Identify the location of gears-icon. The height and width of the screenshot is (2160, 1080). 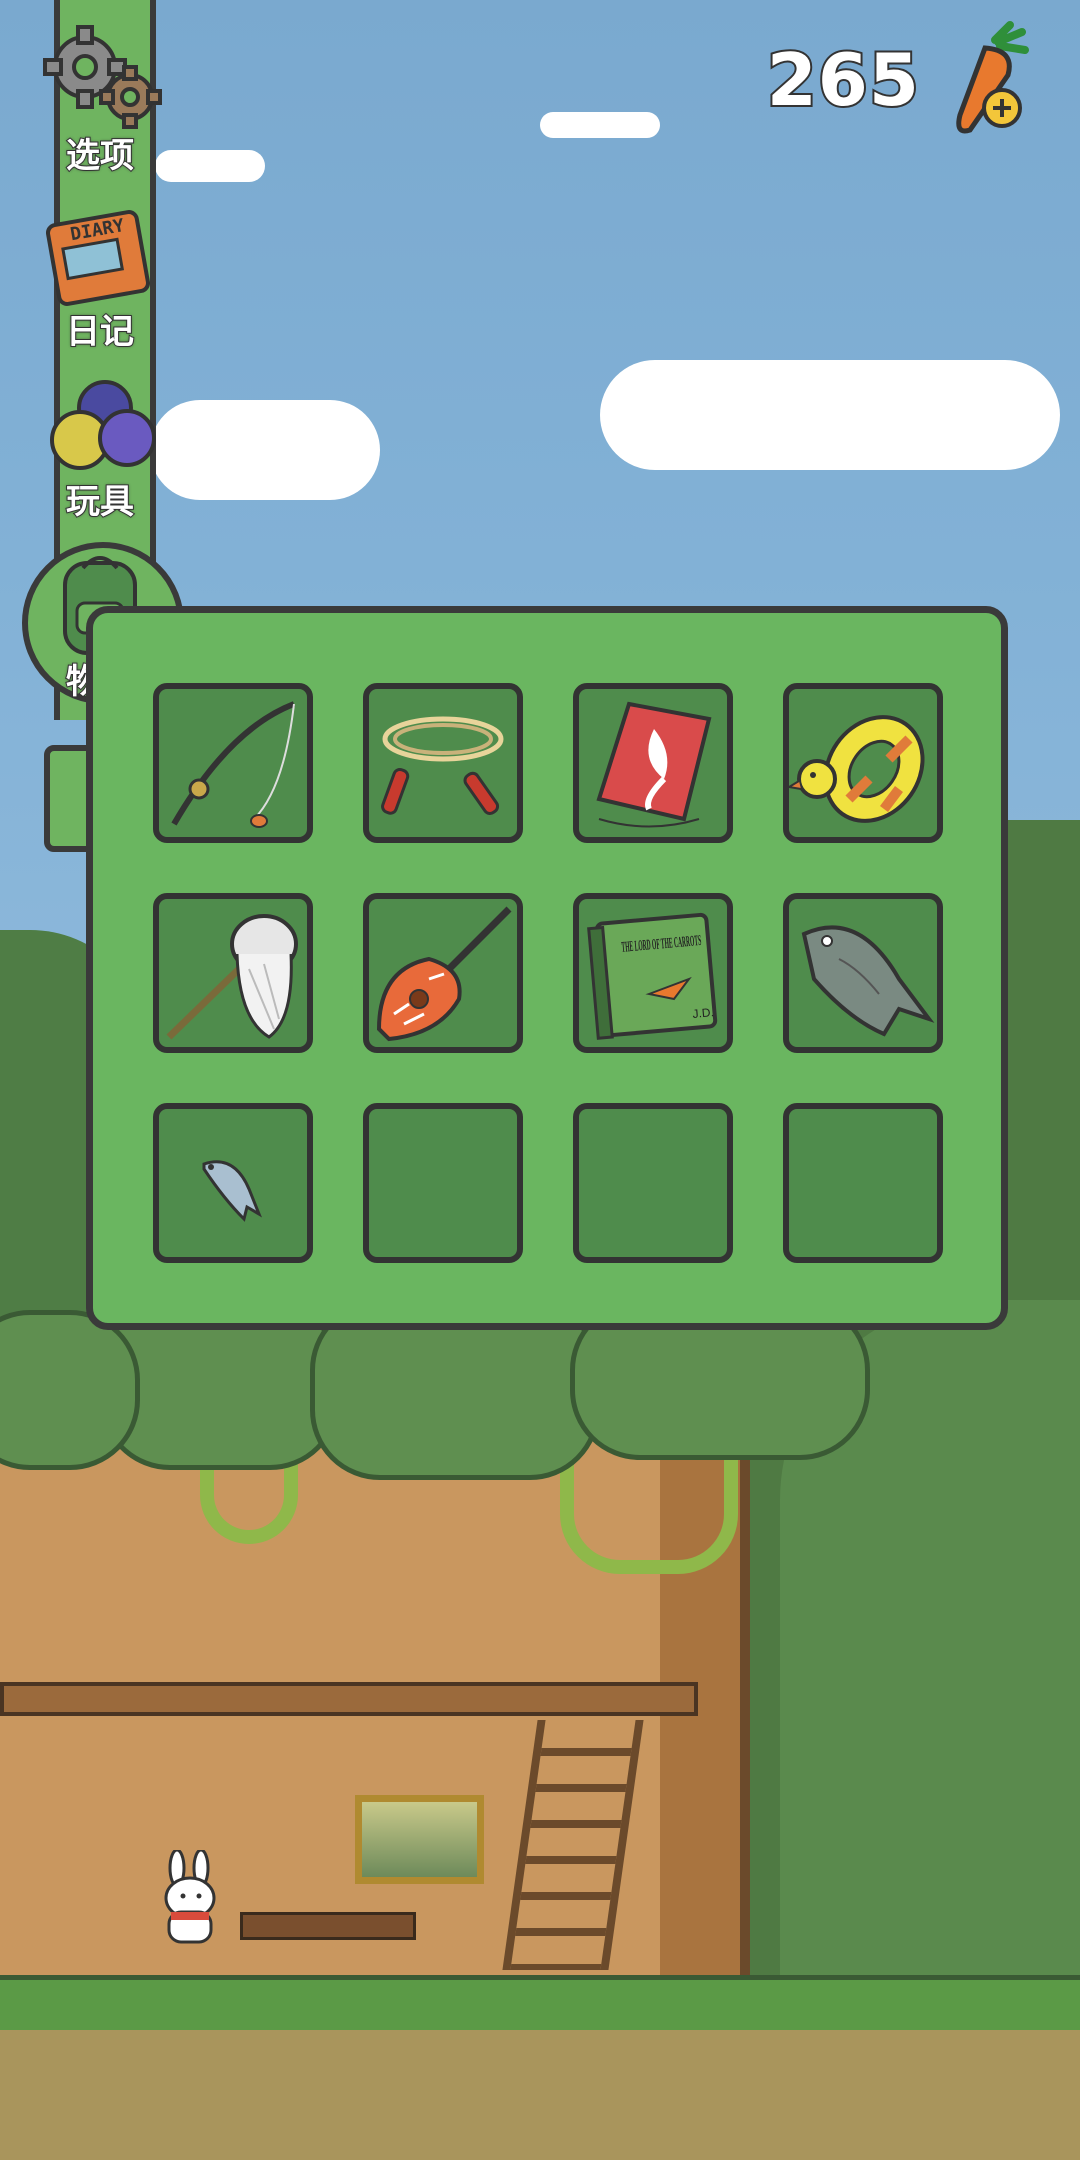
(102, 77).